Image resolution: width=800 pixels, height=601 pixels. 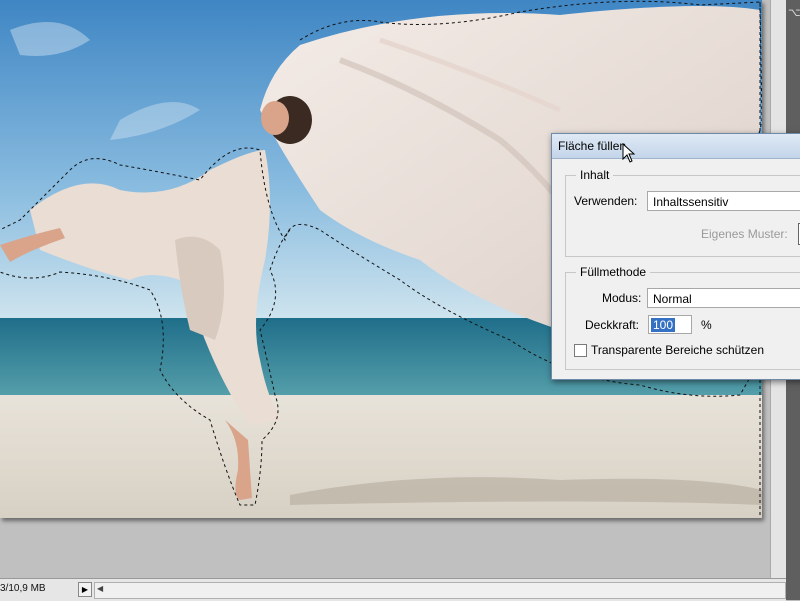 What do you see at coordinates (723, 201) in the screenshot?
I see `use-select: Inhaltssensitiv` at bounding box center [723, 201].